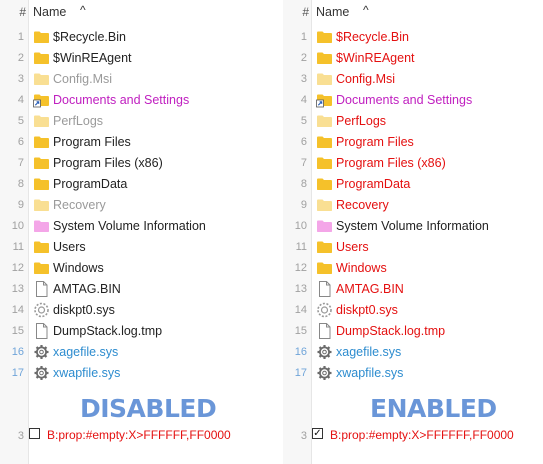 This screenshot has height=464, width=543. Describe the element at coordinates (78, 268) in the screenshot. I see `file-name: Windows` at that location.